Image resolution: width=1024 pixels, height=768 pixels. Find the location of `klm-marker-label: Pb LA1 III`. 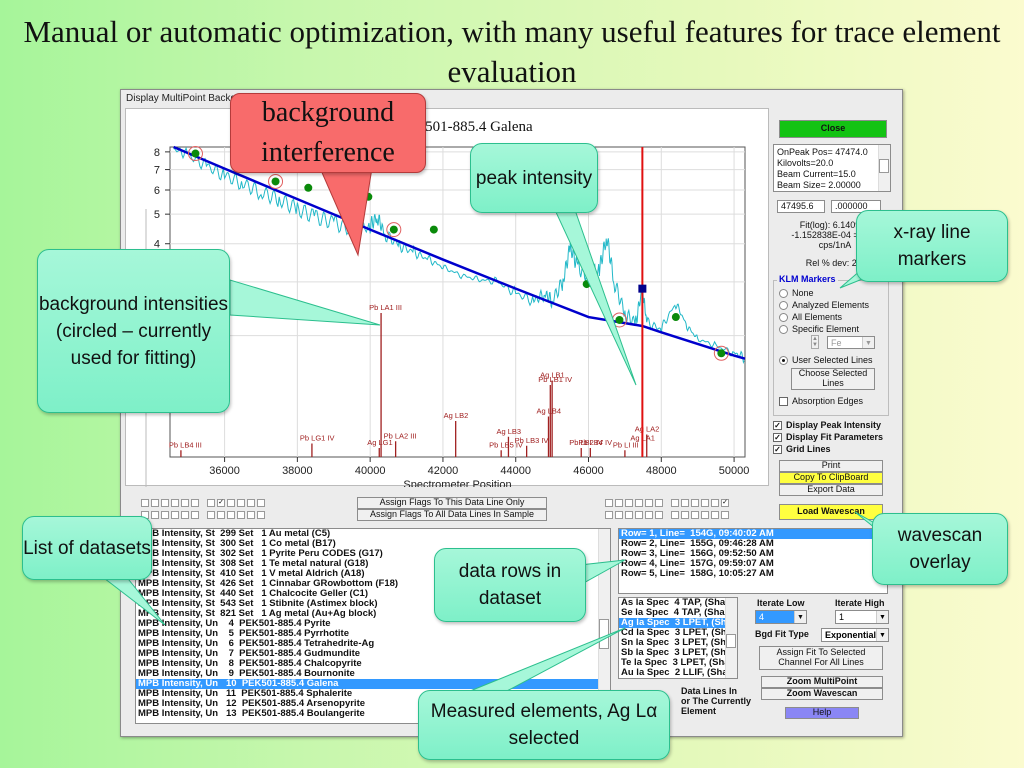

klm-marker-label: Pb LA1 III is located at coordinates (385, 307).